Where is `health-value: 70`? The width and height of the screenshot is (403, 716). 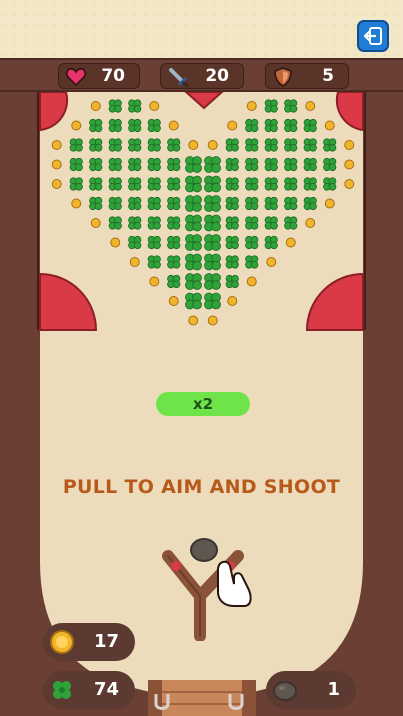 health-value: 70 is located at coordinates (113, 76).